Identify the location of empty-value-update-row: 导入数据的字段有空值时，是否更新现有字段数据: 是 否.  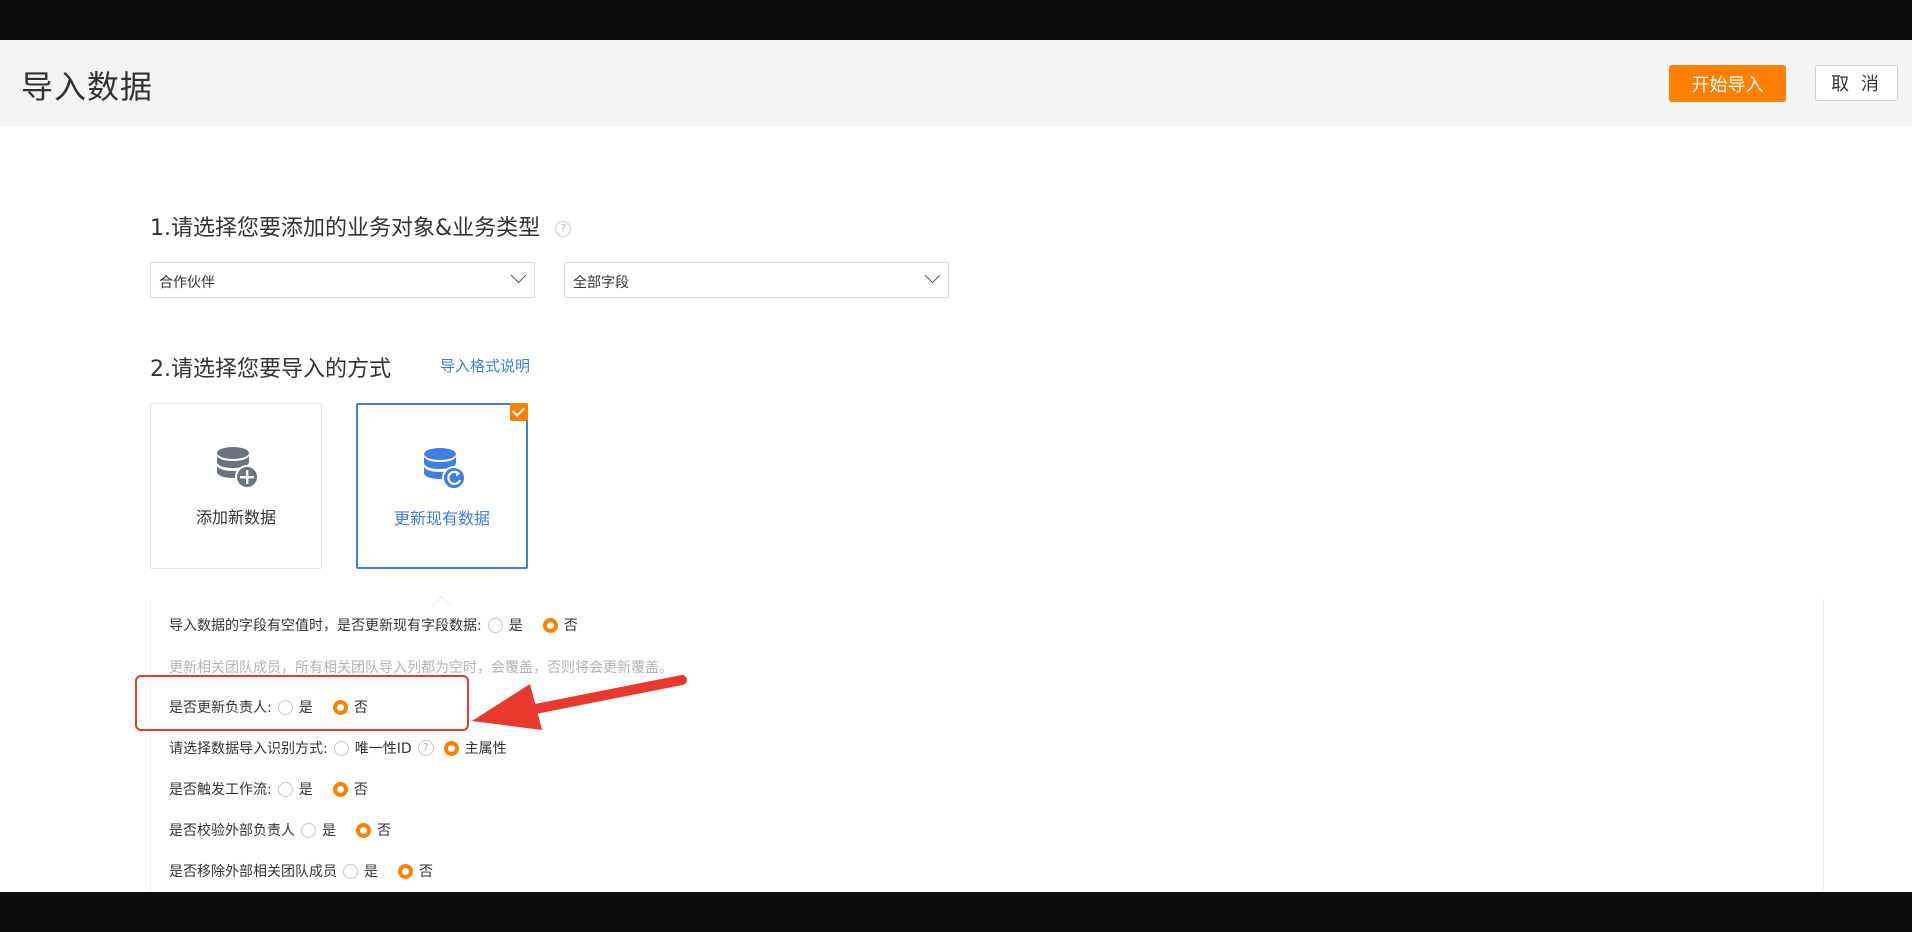
(383, 625).